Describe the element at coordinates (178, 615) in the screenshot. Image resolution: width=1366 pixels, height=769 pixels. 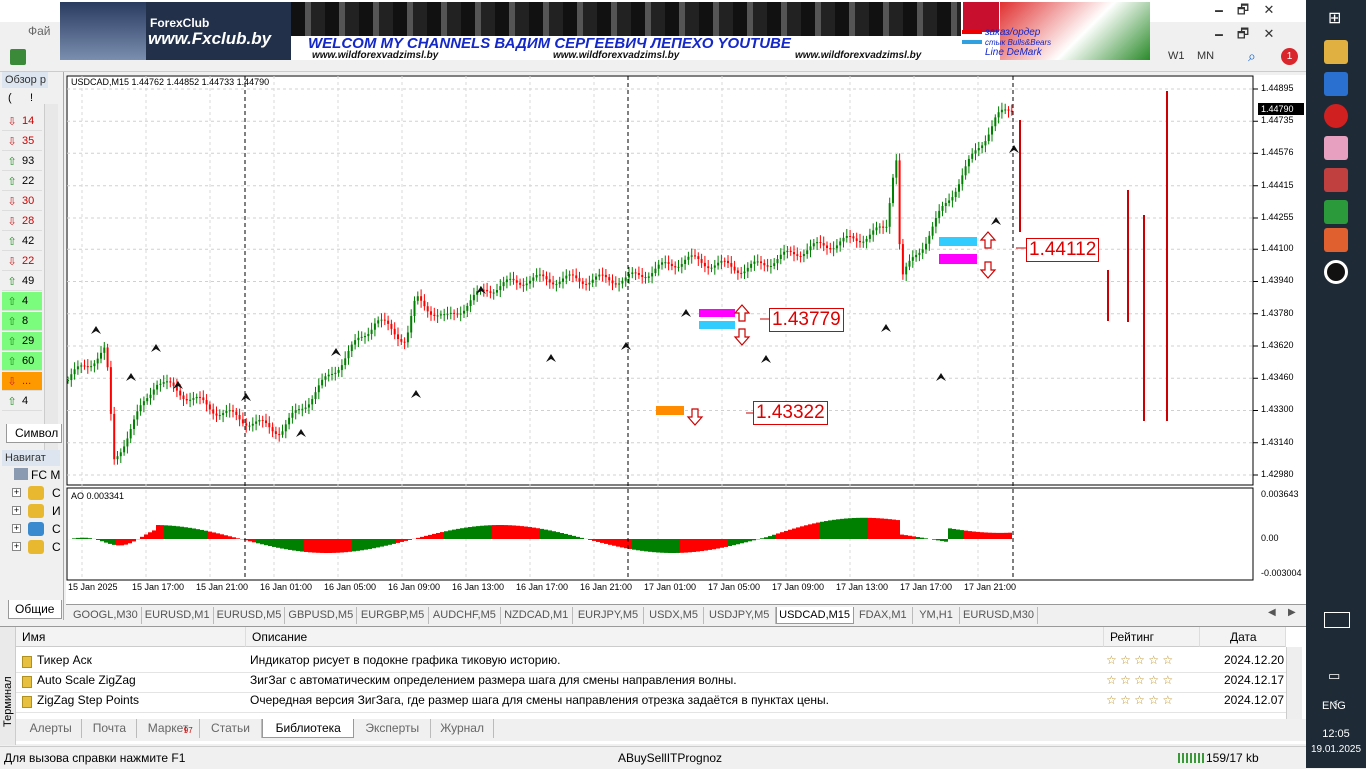
I see `chart-tab: EURUSD,M1` at that location.